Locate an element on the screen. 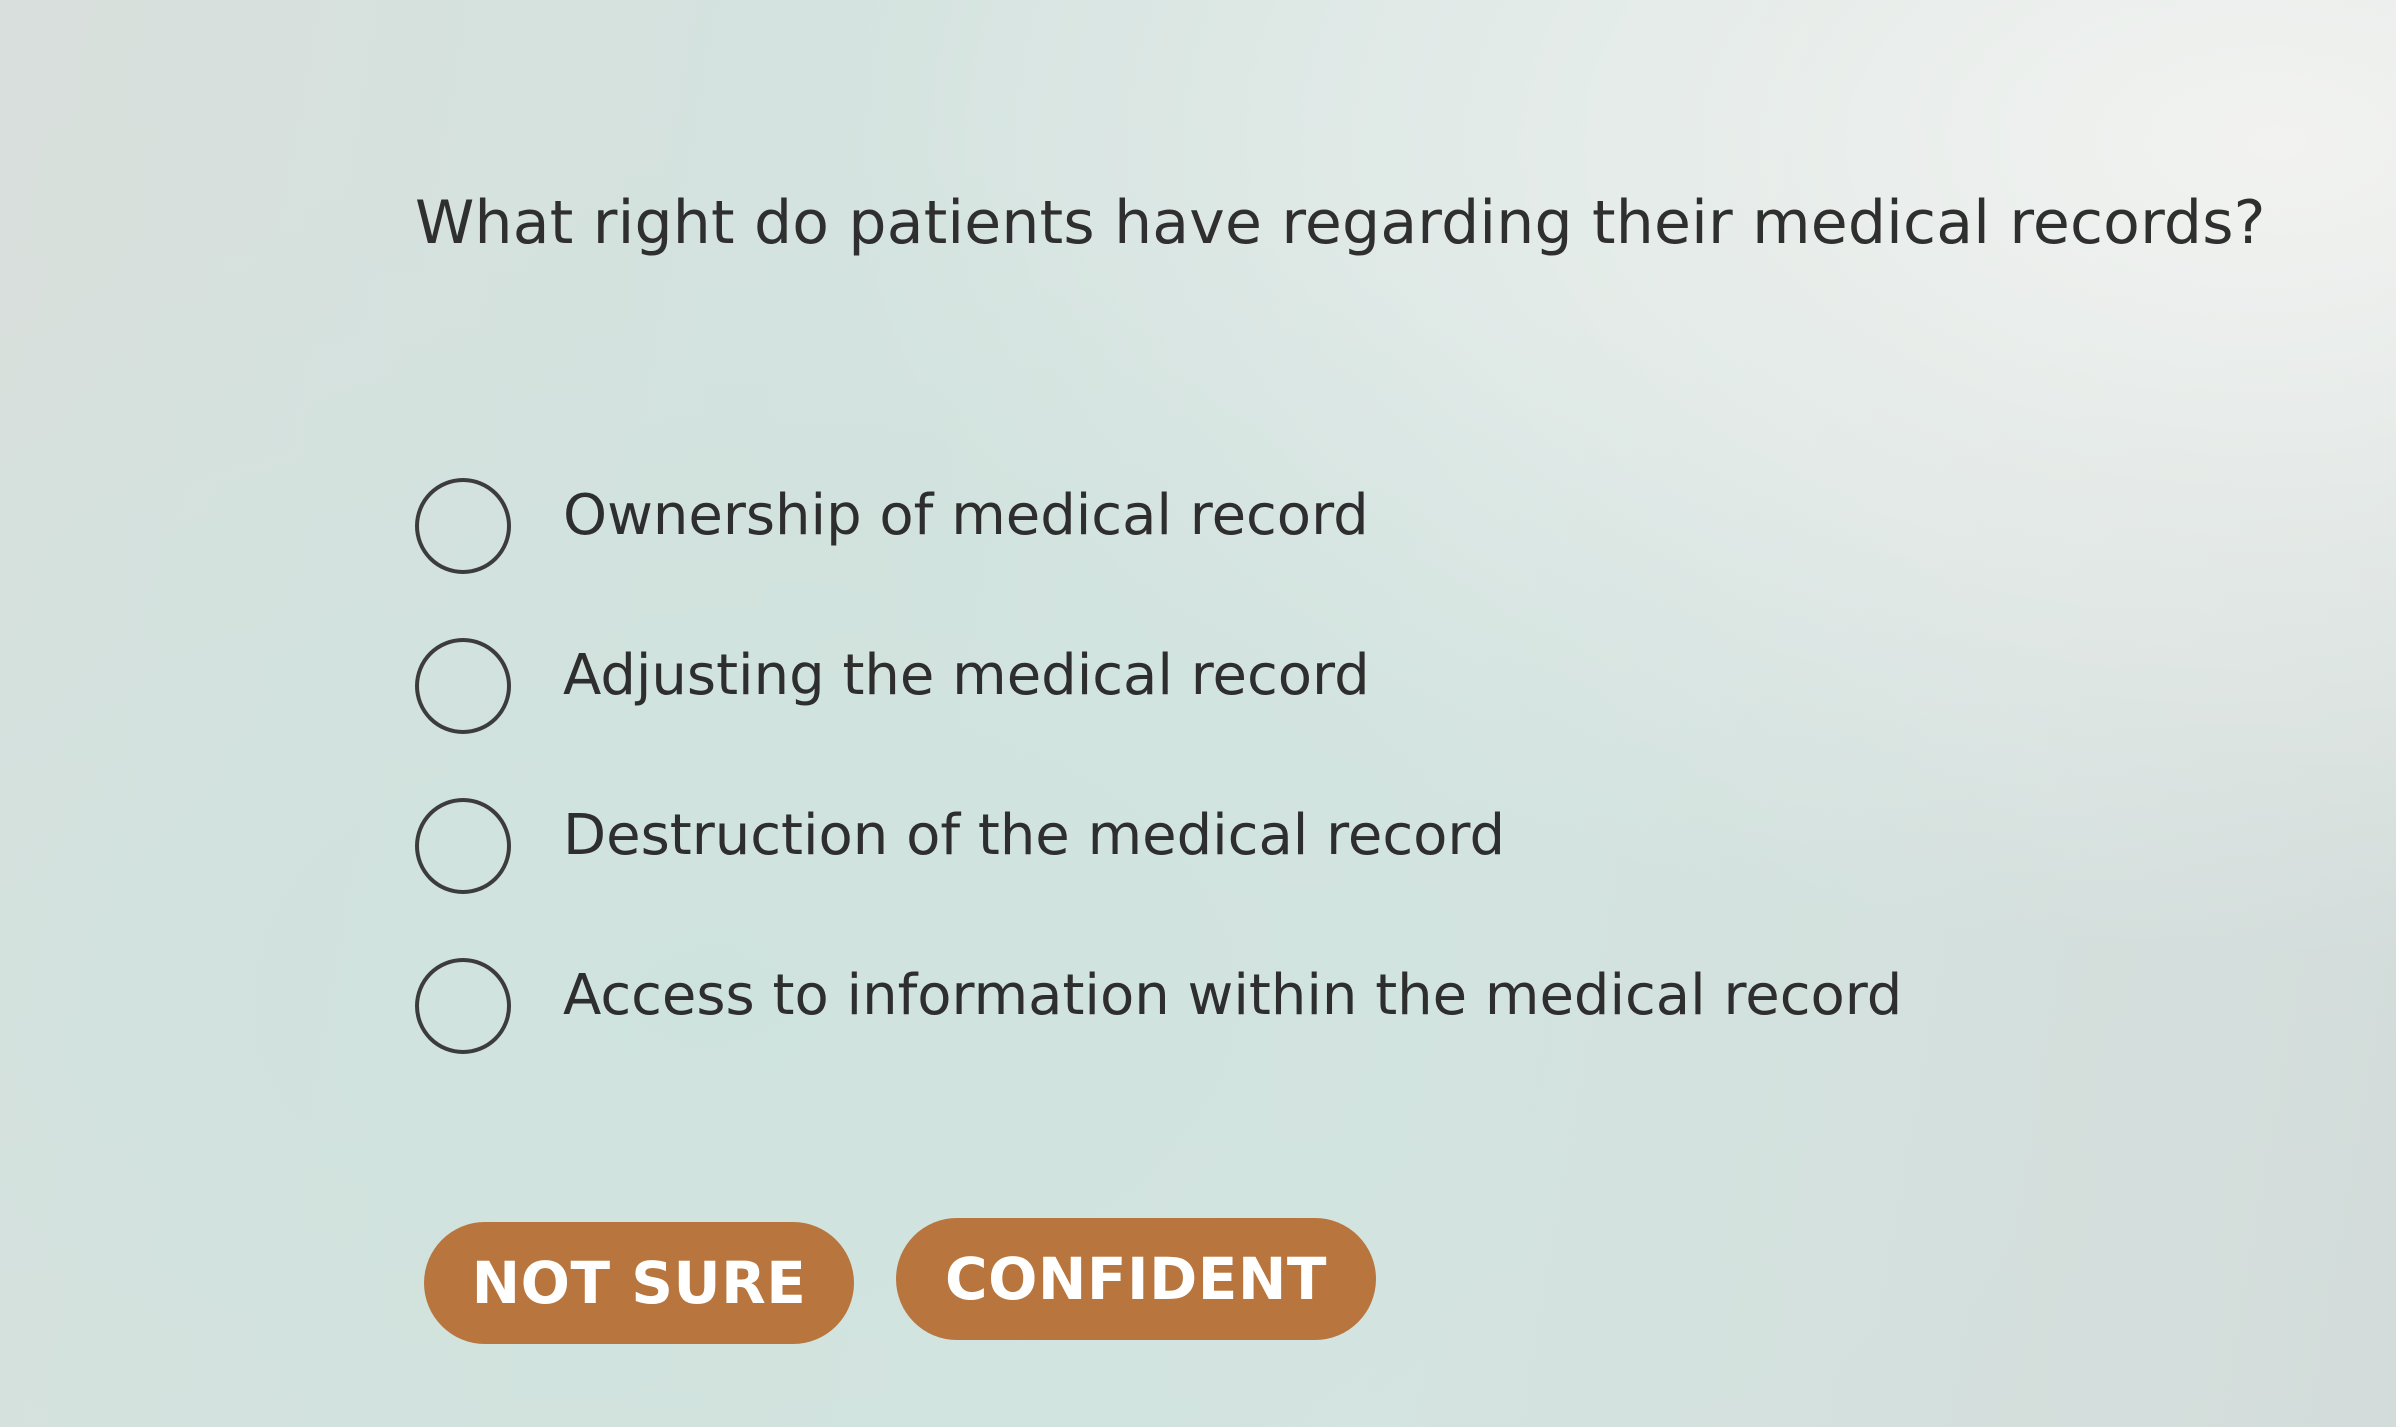  answer-option-adjusting: Adjusting the medical record is located at coordinates (1165, 686).